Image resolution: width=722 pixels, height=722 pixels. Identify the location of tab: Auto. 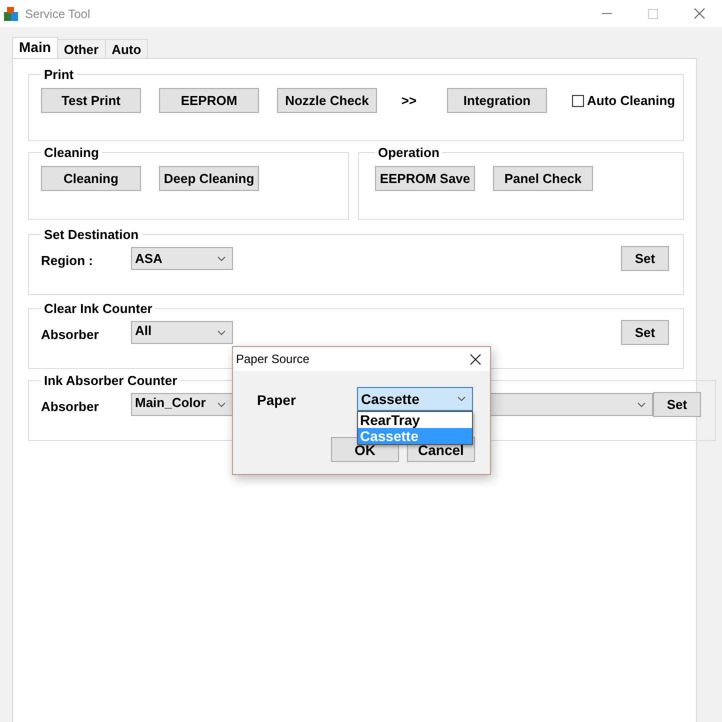
(127, 48).